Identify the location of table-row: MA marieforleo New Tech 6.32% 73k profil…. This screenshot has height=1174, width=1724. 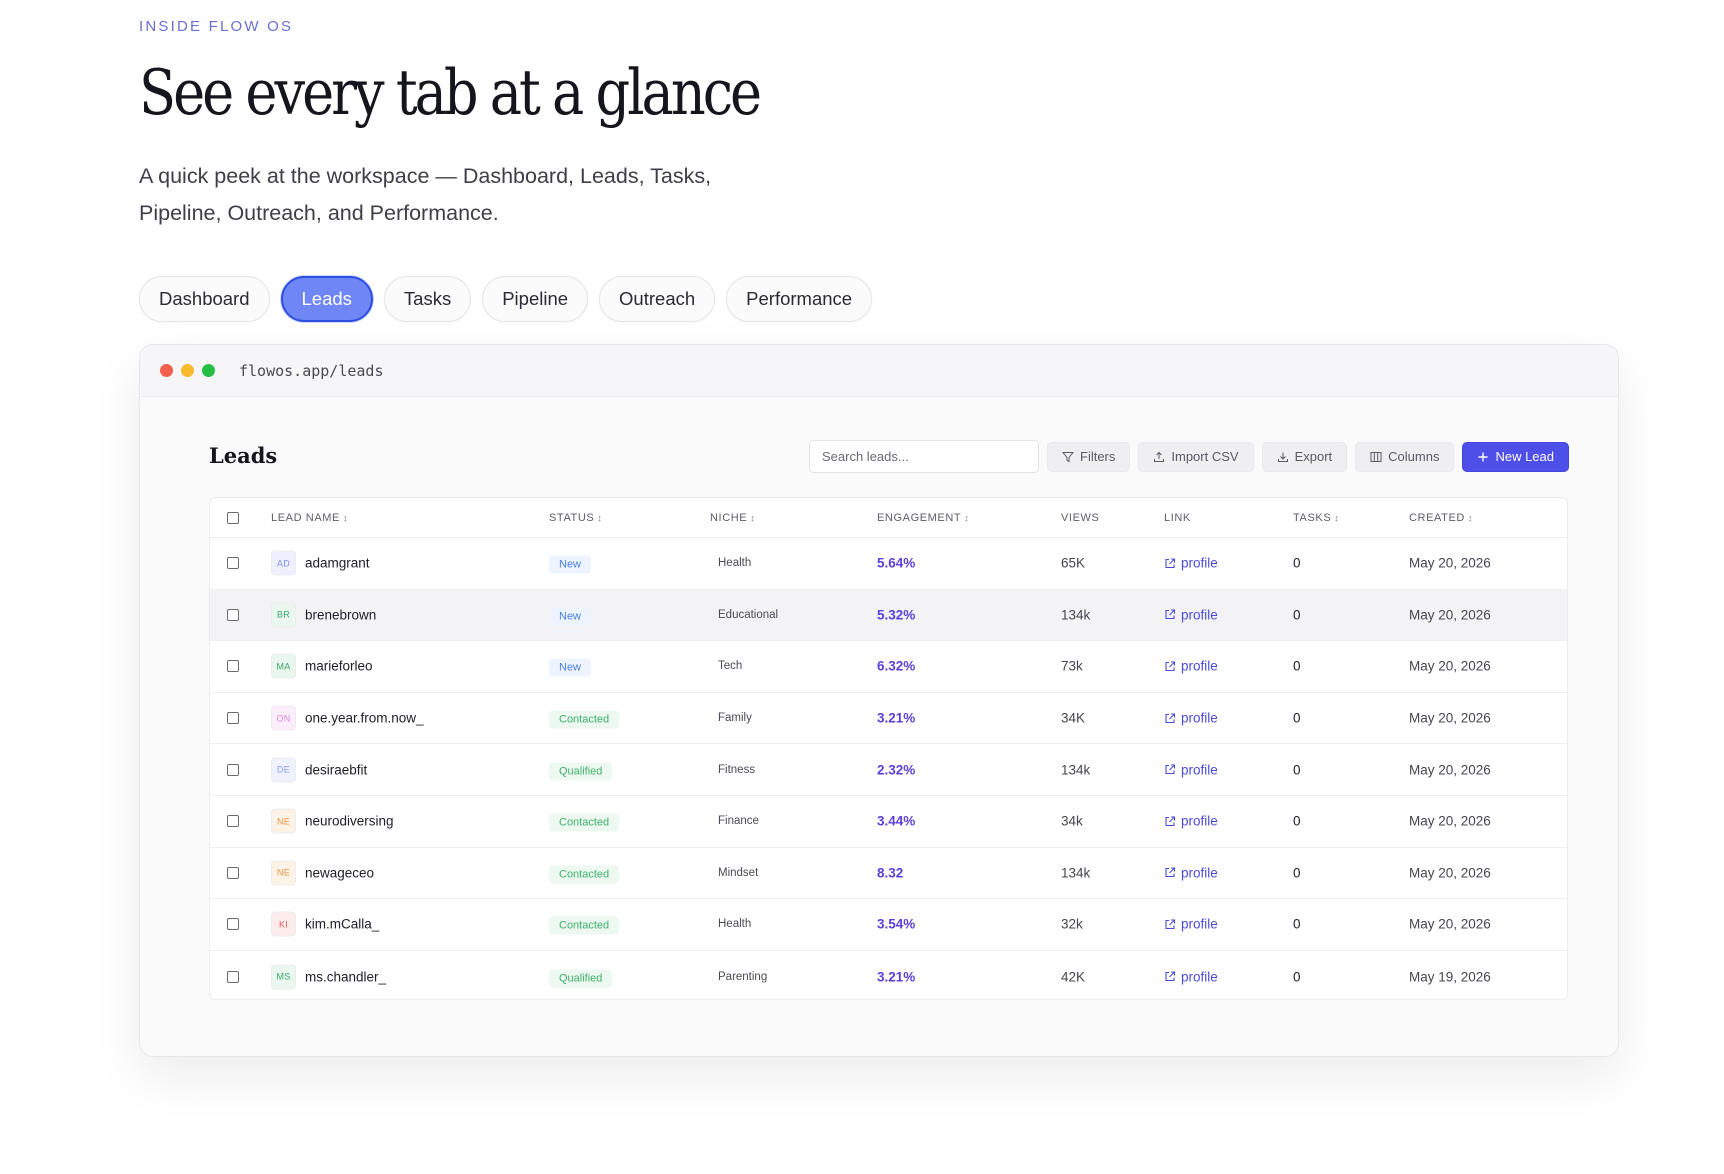
(888, 667).